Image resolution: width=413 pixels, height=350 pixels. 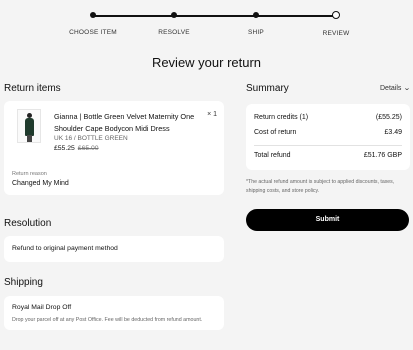 What do you see at coordinates (64, 148) in the screenshot?
I see `item-price: £55.25` at bounding box center [64, 148].